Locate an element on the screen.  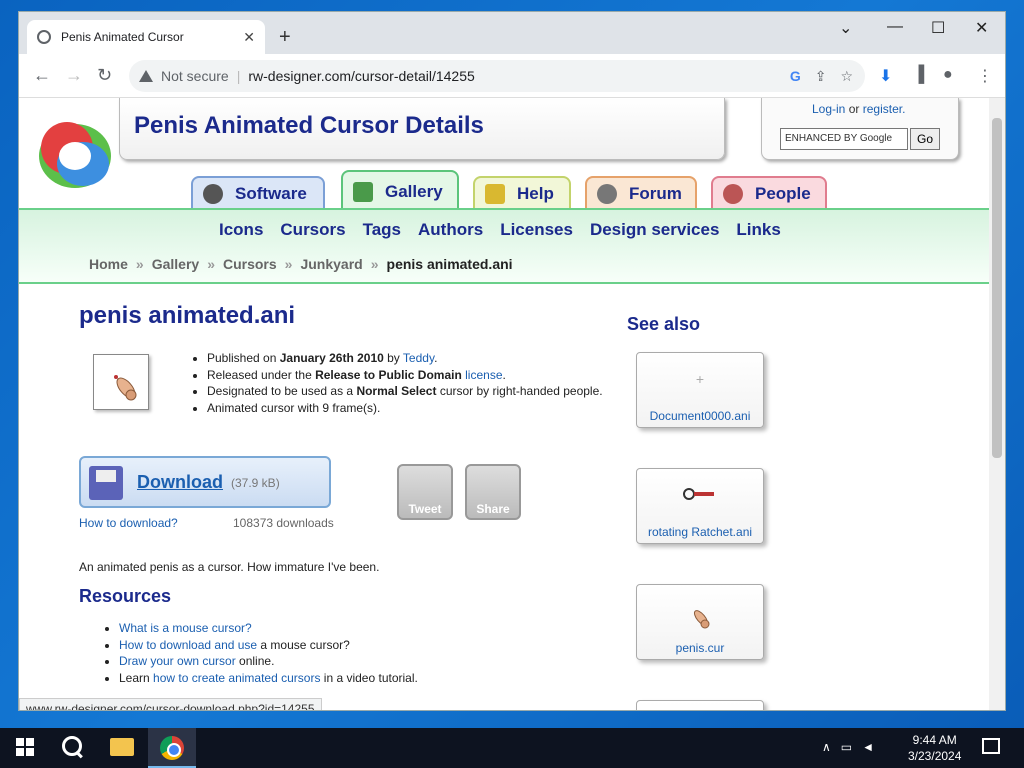
info-published: Published on January 26th 2010 by Teddy. is located at coordinates (405, 358).